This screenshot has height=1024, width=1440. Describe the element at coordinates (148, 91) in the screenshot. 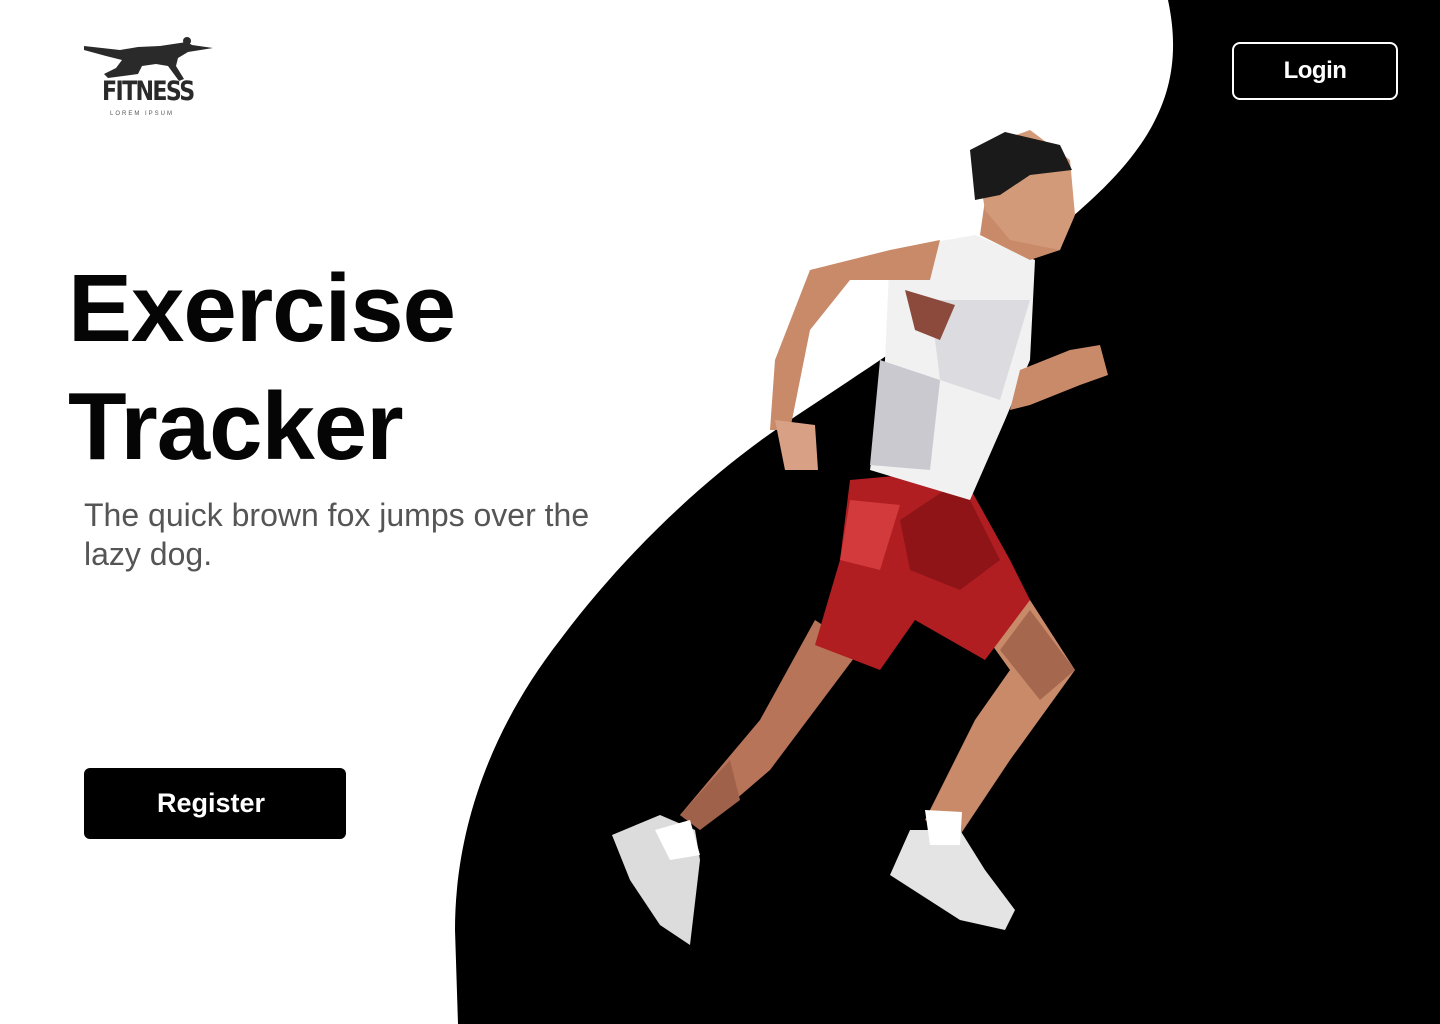

I see `brand-name: FITNESS` at that location.